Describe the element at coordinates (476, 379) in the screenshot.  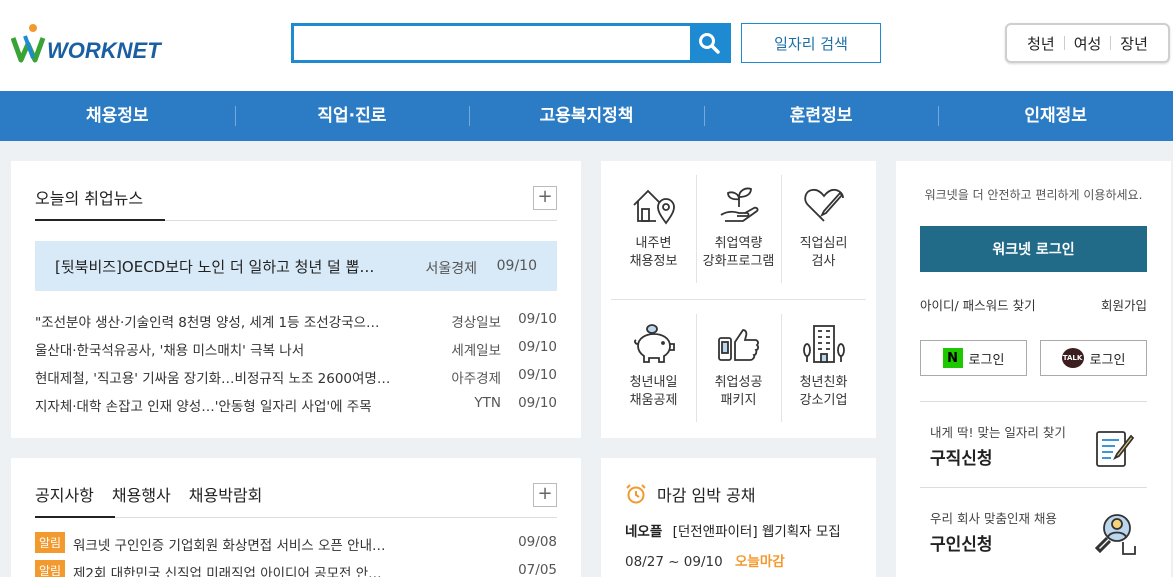
I see `news-source: 아주경제` at that location.